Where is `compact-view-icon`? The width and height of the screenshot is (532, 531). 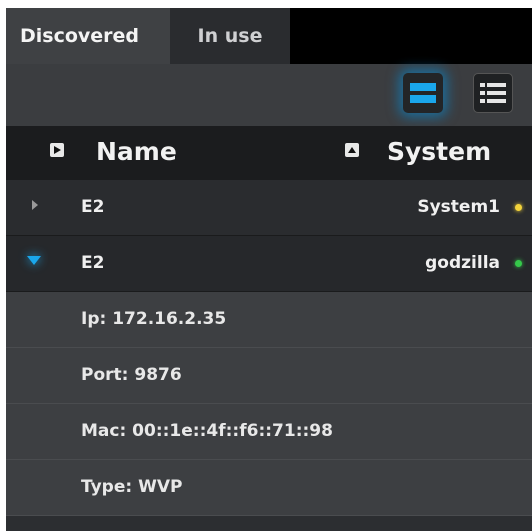 compact-view-icon is located at coordinates (423, 93).